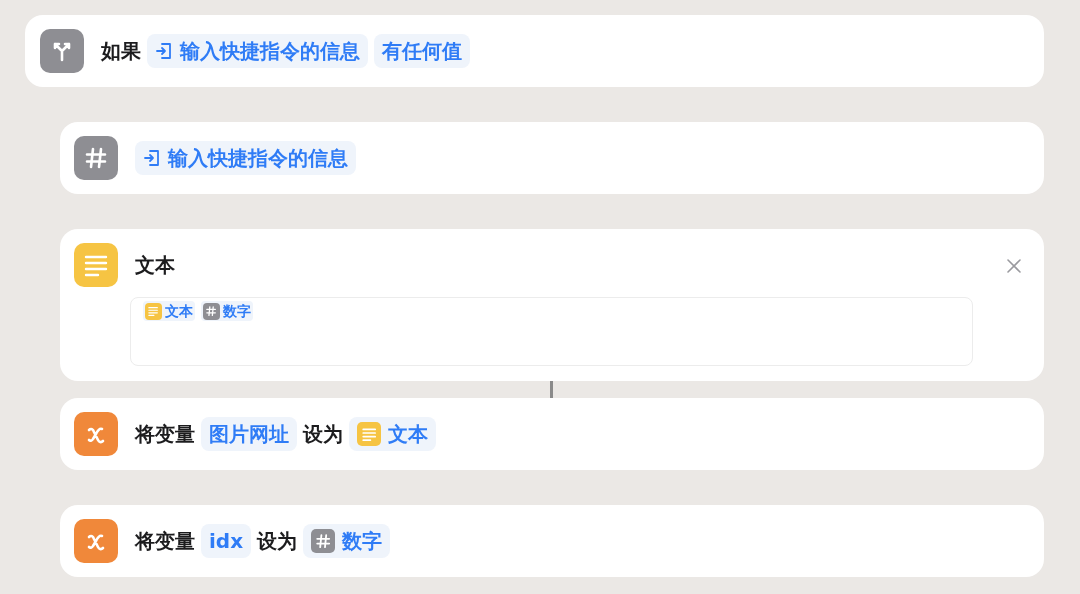  I want to click on variable-token: 图片网址, so click(249, 434).